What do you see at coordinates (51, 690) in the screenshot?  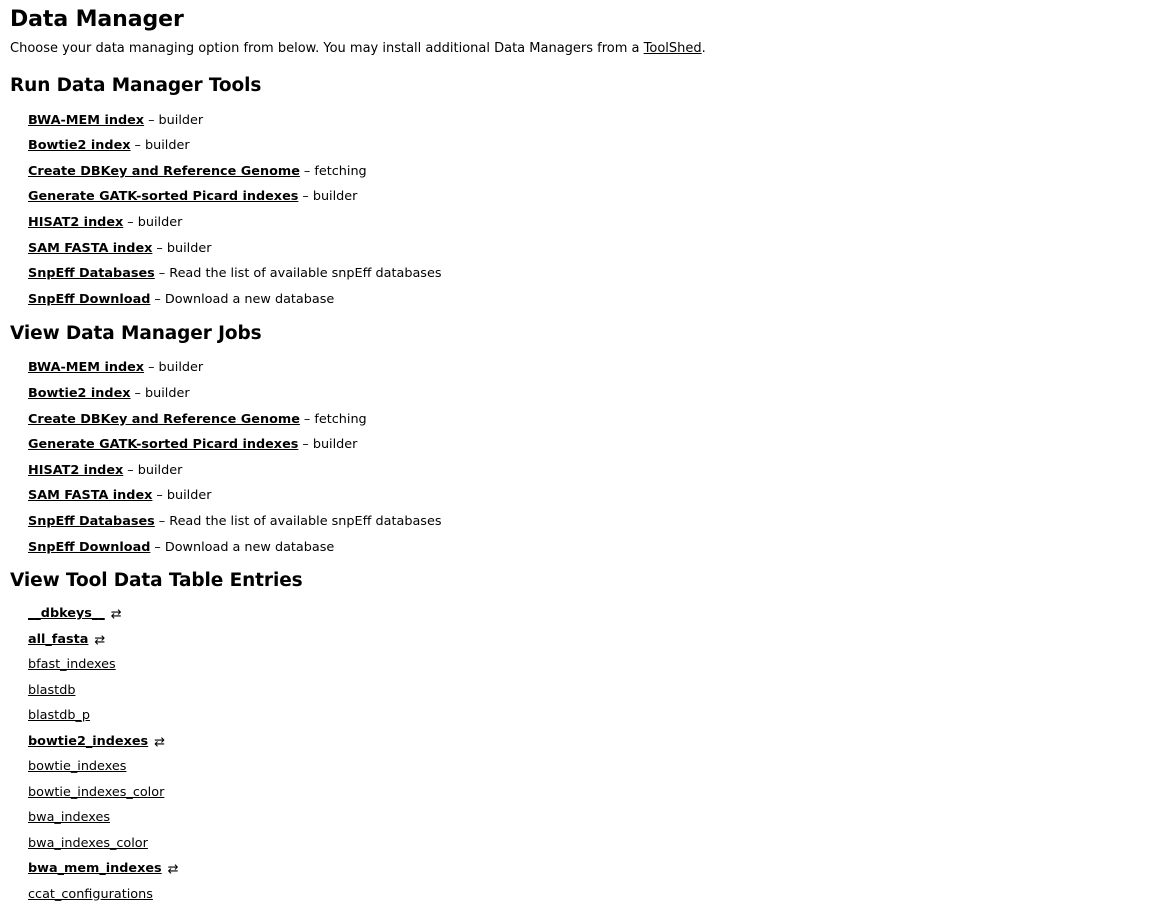 I see `tool-data-table-link: blastdb` at bounding box center [51, 690].